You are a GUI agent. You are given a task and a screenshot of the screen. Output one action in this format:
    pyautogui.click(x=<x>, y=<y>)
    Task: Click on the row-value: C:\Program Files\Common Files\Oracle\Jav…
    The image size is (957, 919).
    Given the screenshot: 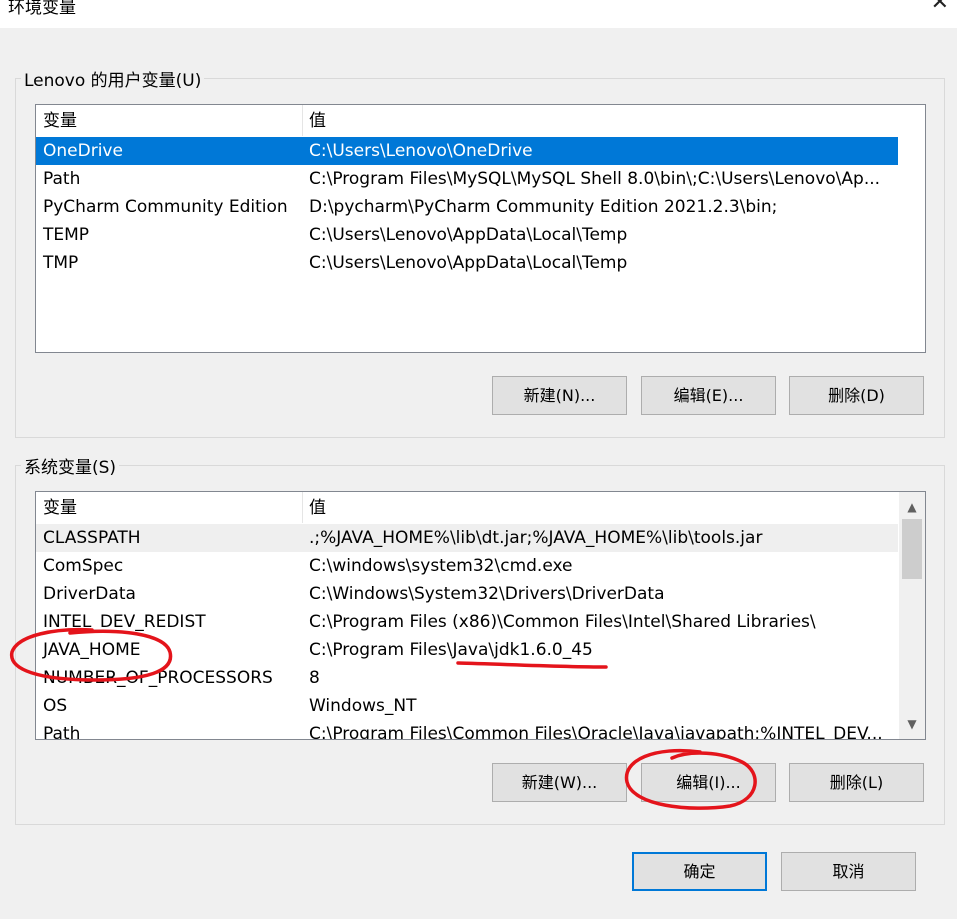 What is the action you would take?
    pyautogui.click(x=596, y=732)
    